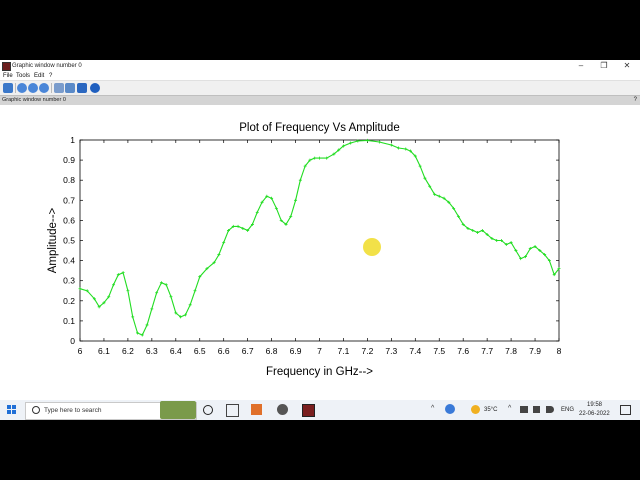 This screenshot has height=480, width=640. What do you see at coordinates (6, 66) in the screenshot?
I see `scilab-app-icon` at bounding box center [6, 66].